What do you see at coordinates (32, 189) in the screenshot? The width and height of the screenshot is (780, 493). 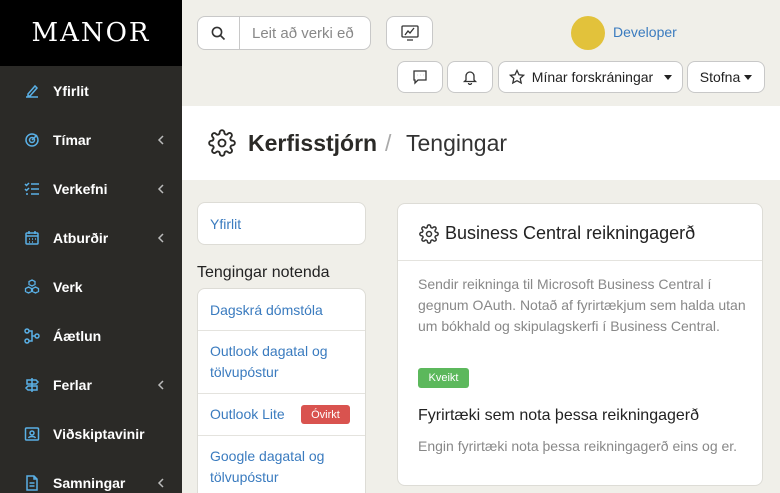 I see `checklist-icon` at bounding box center [32, 189].